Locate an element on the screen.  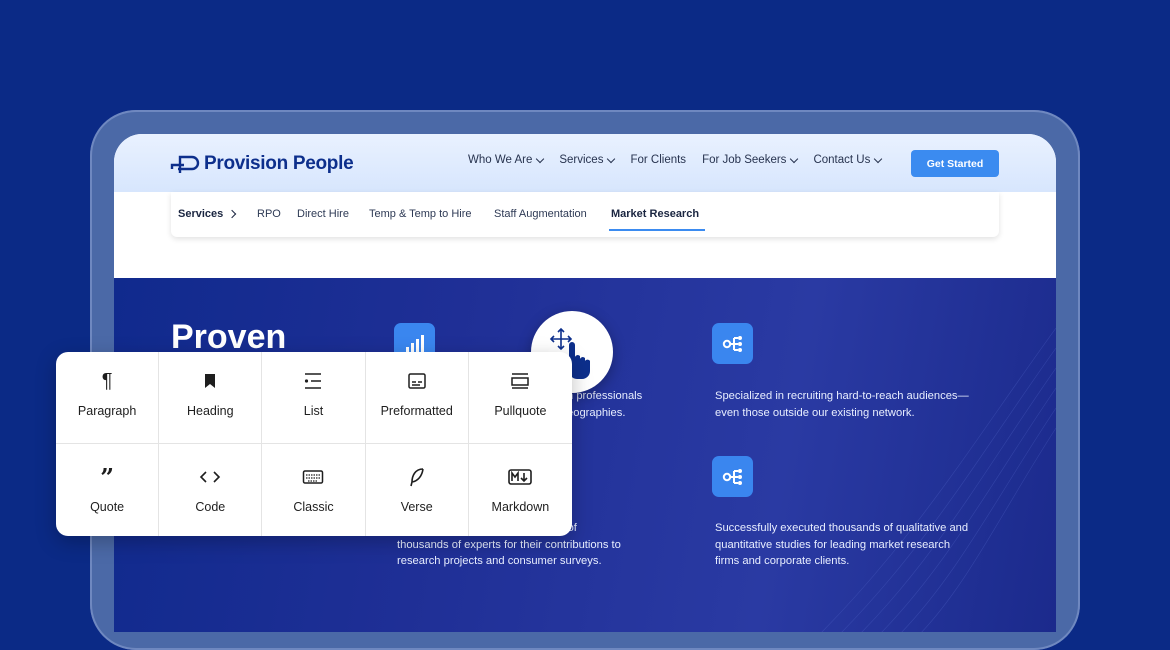
brand-logo: Provision People is located at coordinates (262, 164).